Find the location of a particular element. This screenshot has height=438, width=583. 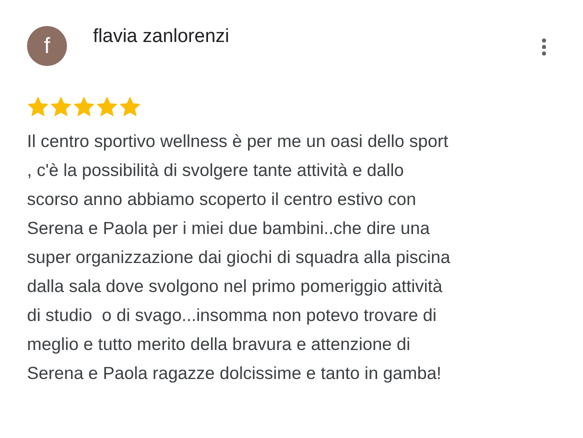

more-options-icon is located at coordinates (544, 47).